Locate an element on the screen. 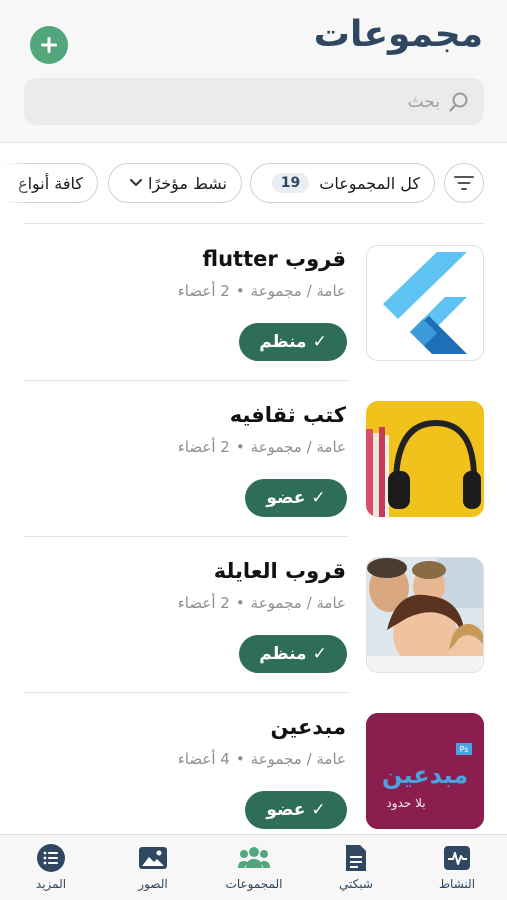 Image resolution: width=507 pixels, height=900 pixels. headphones-books-image is located at coordinates (425, 459).